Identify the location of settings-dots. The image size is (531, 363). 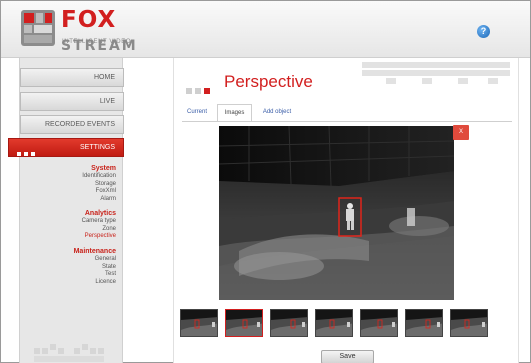
(27, 154).